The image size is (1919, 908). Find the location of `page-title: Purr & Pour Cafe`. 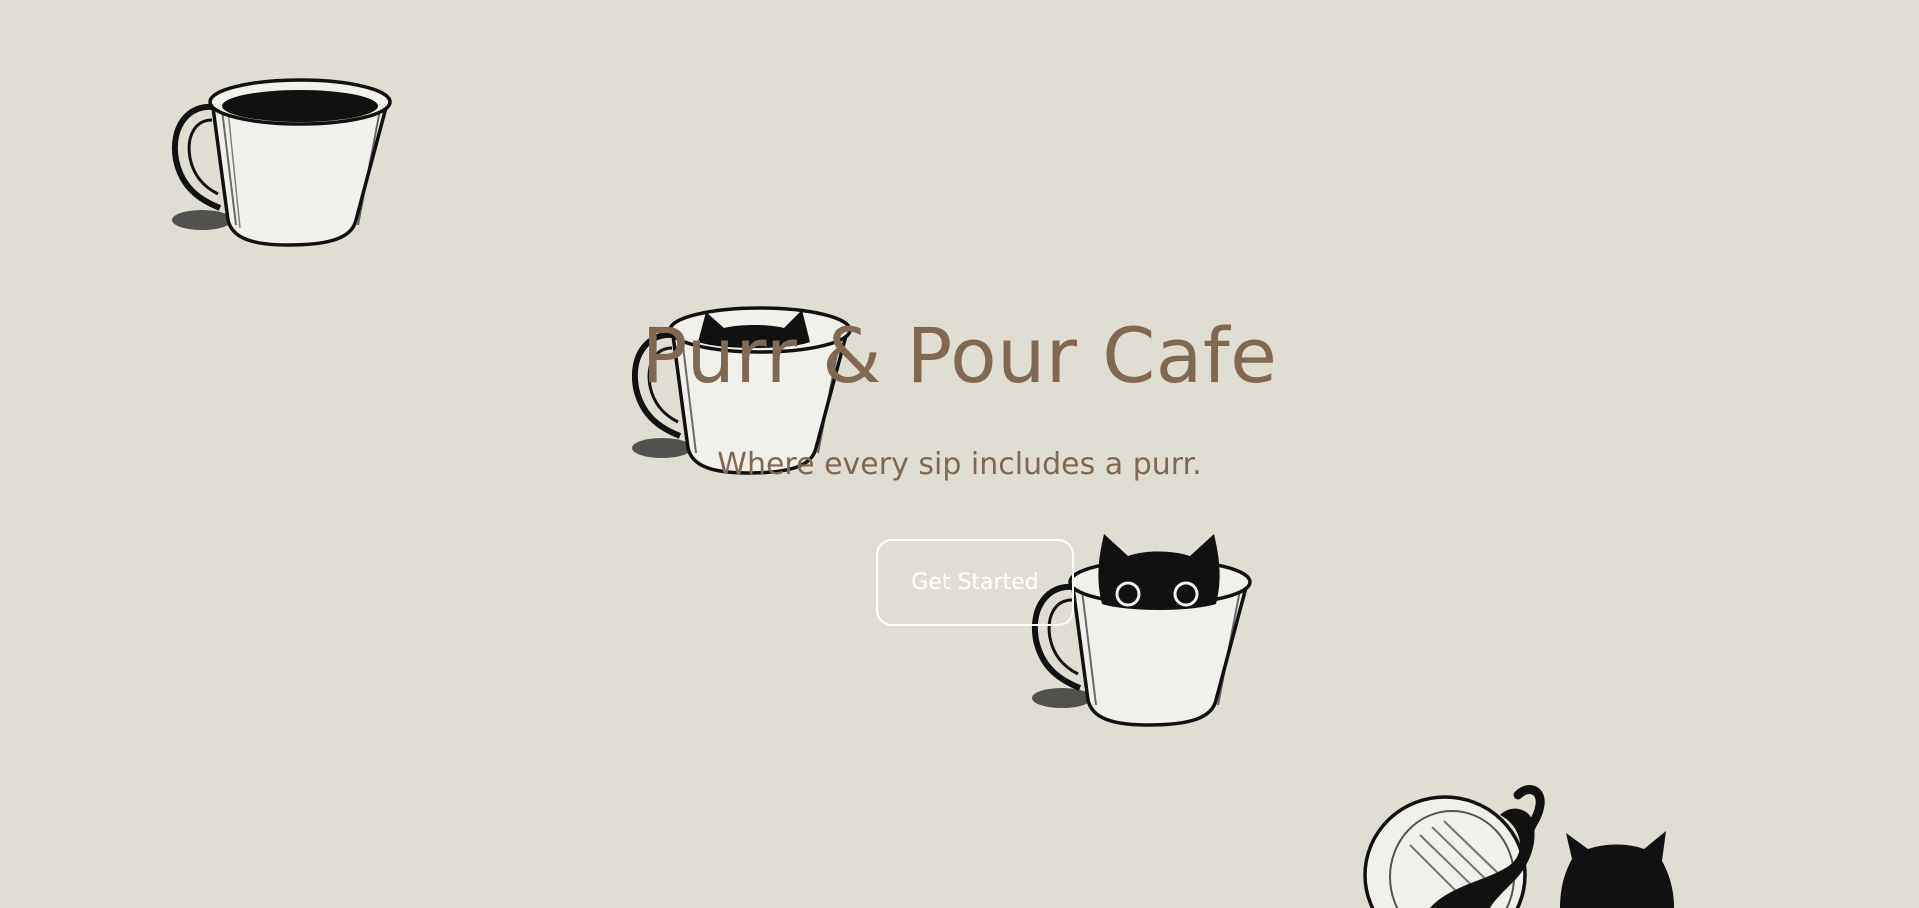

page-title: Purr & Pour Cafe is located at coordinates (959, 355).